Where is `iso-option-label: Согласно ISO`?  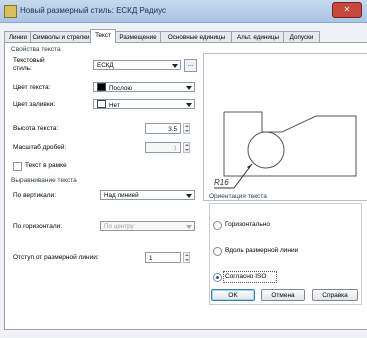 iso-option-label: Согласно ISO is located at coordinates (246, 276).